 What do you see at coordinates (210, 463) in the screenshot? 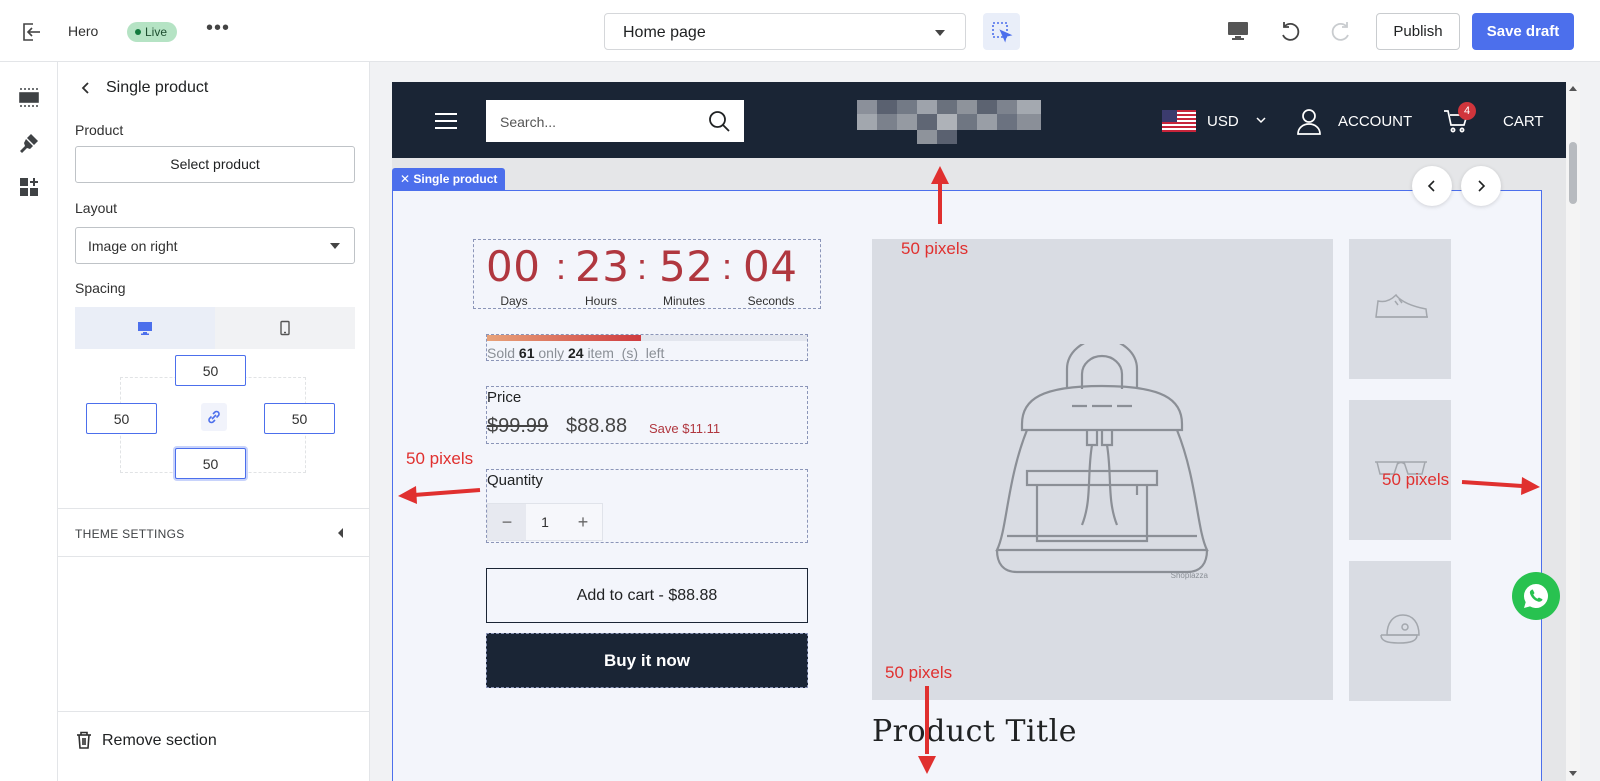
I see `spacing-bottom-input` at bounding box center [210, 463].